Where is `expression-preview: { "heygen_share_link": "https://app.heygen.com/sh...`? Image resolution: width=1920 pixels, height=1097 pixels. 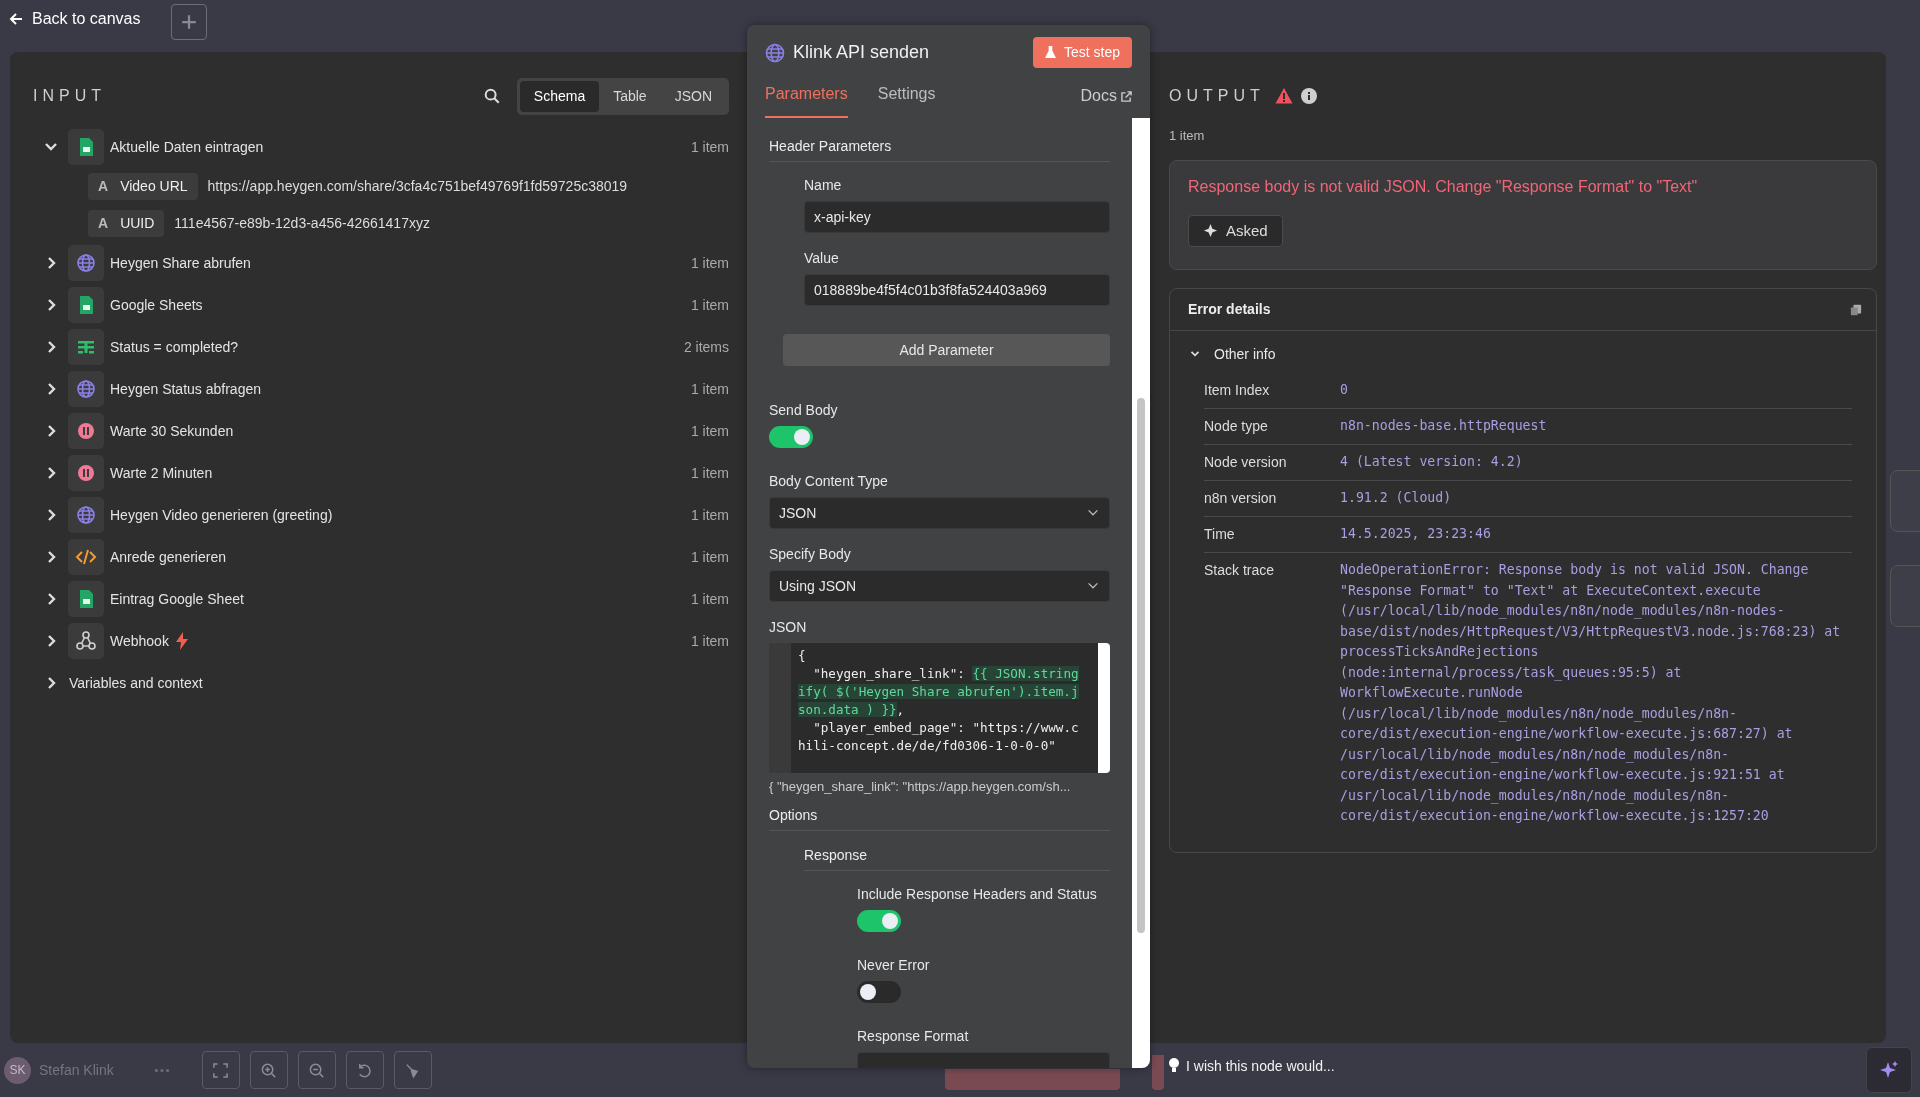 expression-preview: { "heygen_share_link": "https://app.heygen.com/sh... is located at coordinates (920, 787).